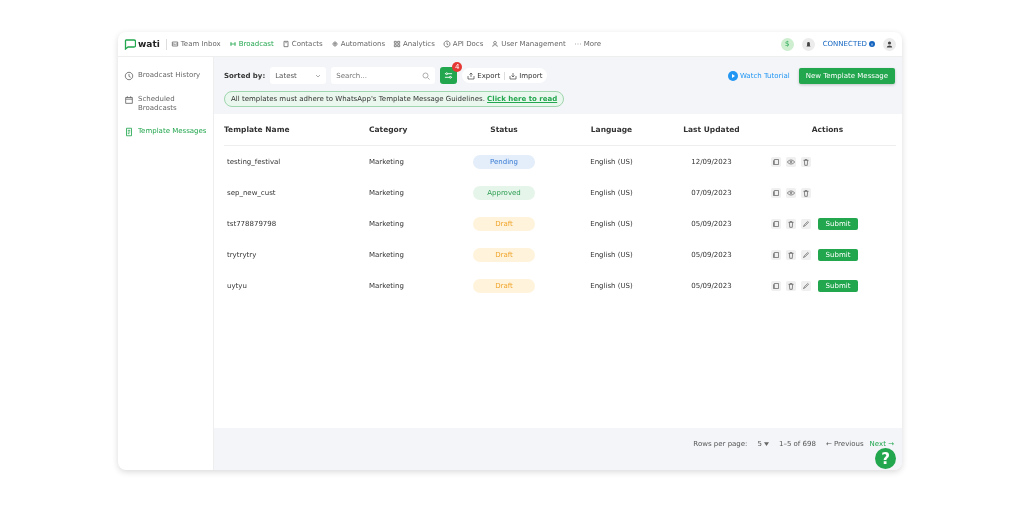  What do you see at coordinates (174, 44) in the screenshot?
I see `tray-icon` at bounding box center [174, 44].